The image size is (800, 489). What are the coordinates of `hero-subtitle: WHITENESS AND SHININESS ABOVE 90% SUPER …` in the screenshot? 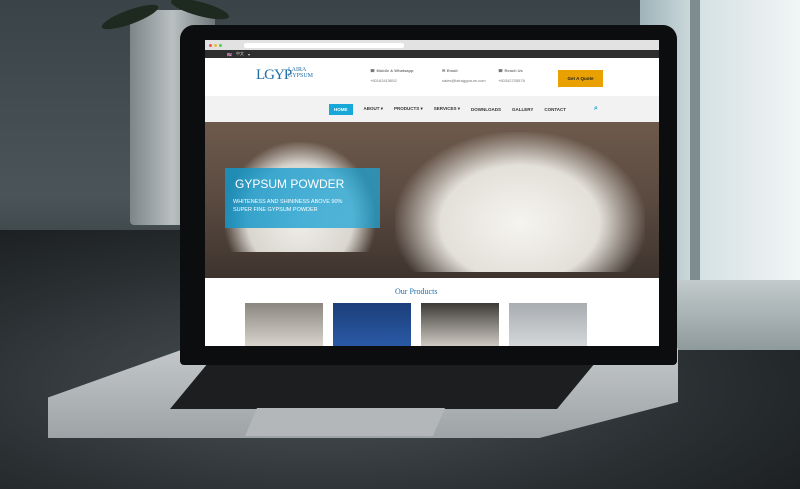 It's located at (288, 206).